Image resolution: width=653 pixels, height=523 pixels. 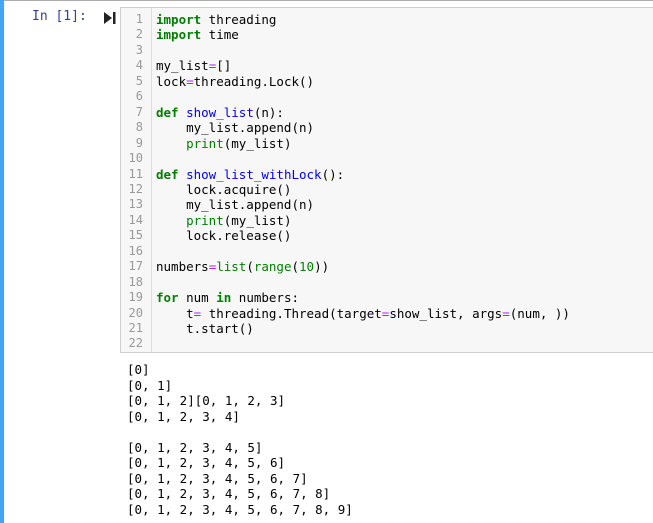 I want to click on code-text: my_list.append(n), so click(x=235, y=204).